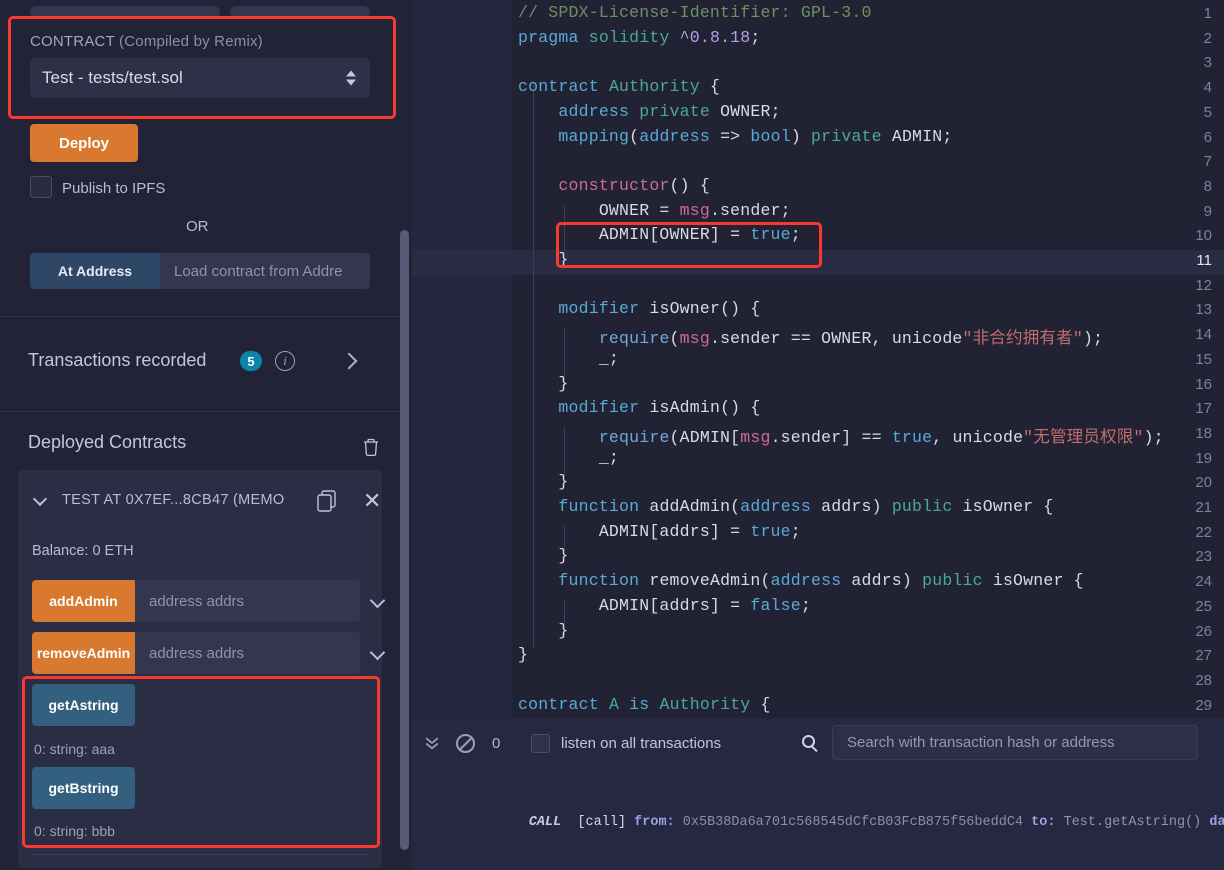  I want to click on copy-icon, so click(327, 501).